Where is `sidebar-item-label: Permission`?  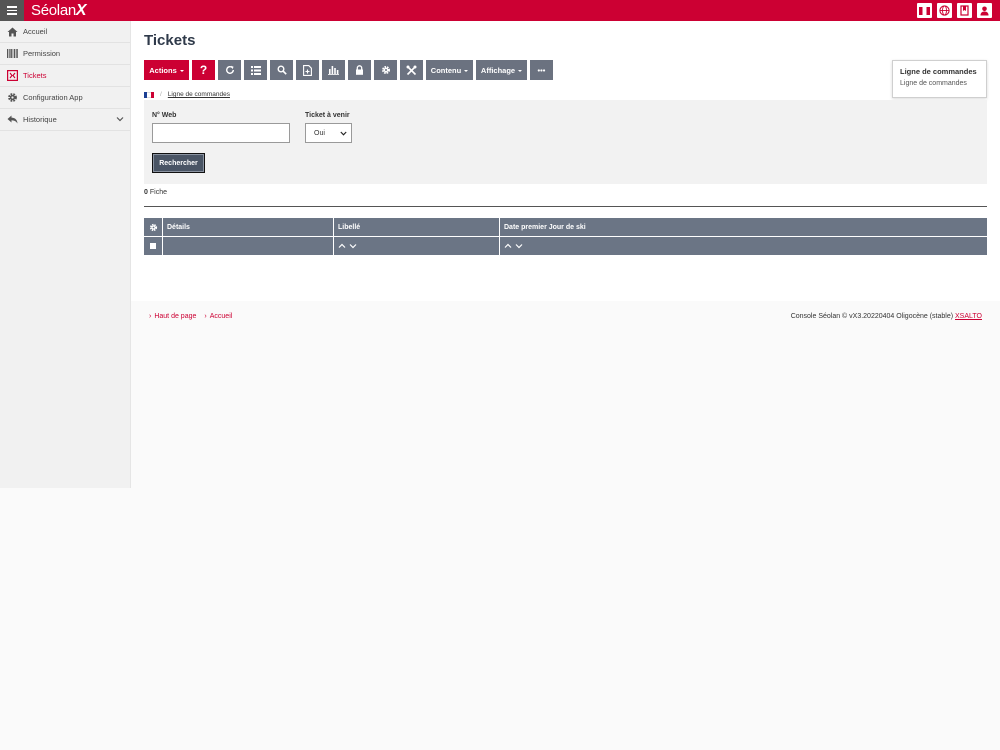 sidebar-item-label: Permission is located at coordinates (42, 53).